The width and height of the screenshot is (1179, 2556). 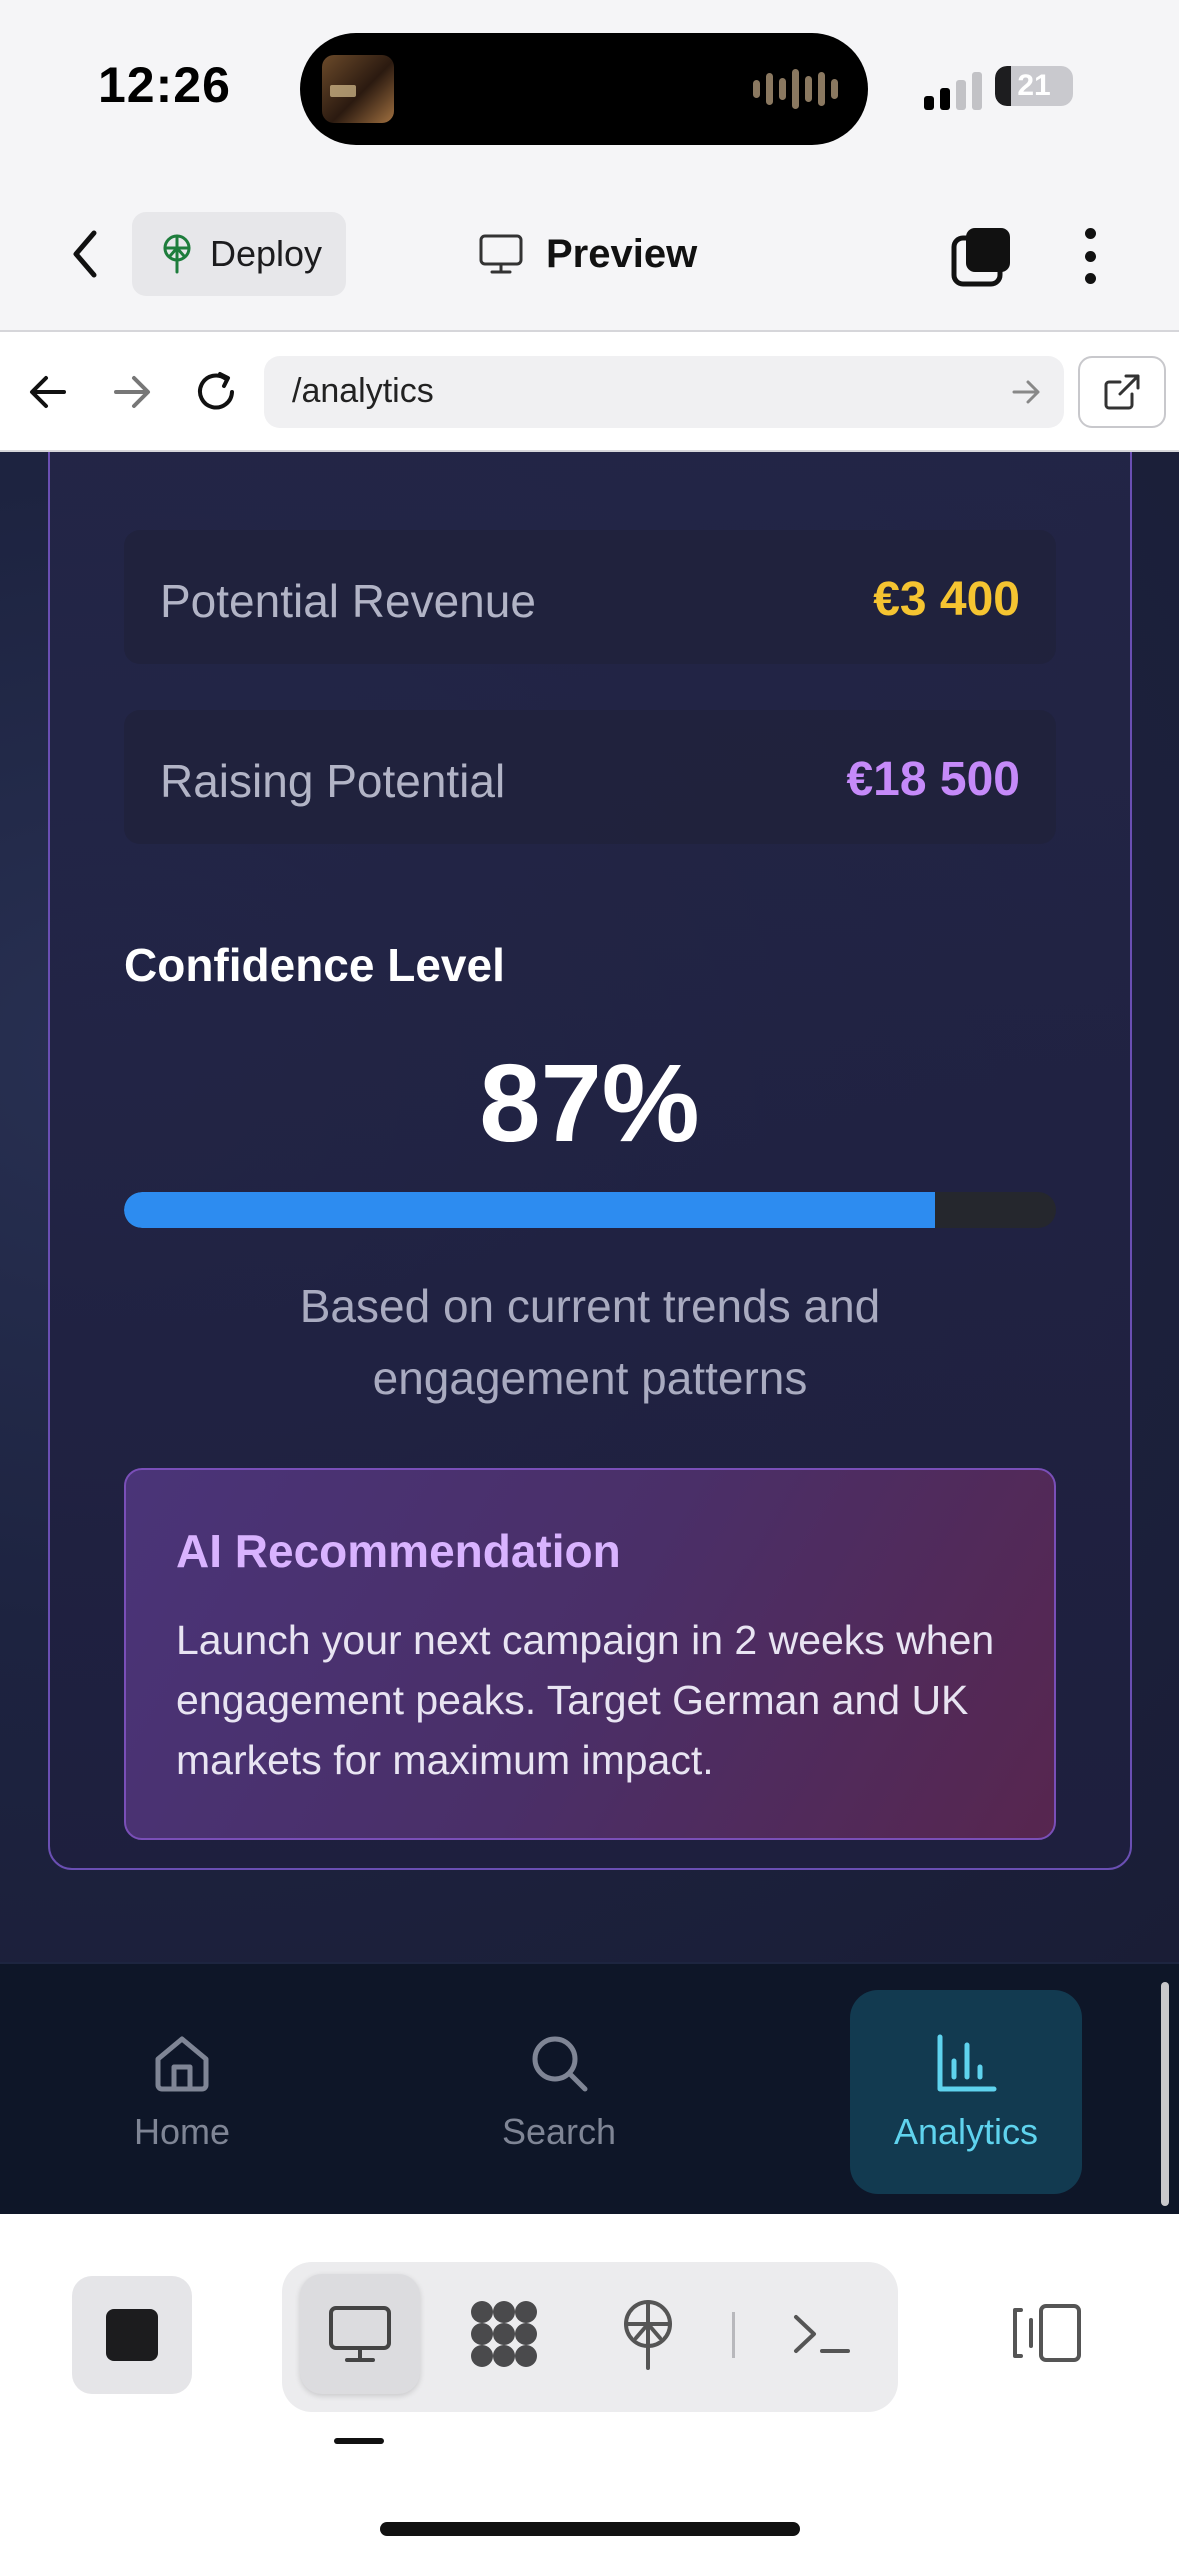 What do you see at coordinates (164, 85) in the screenshot?
I see `status-time: 12:26` at bounding box center [164, 85].